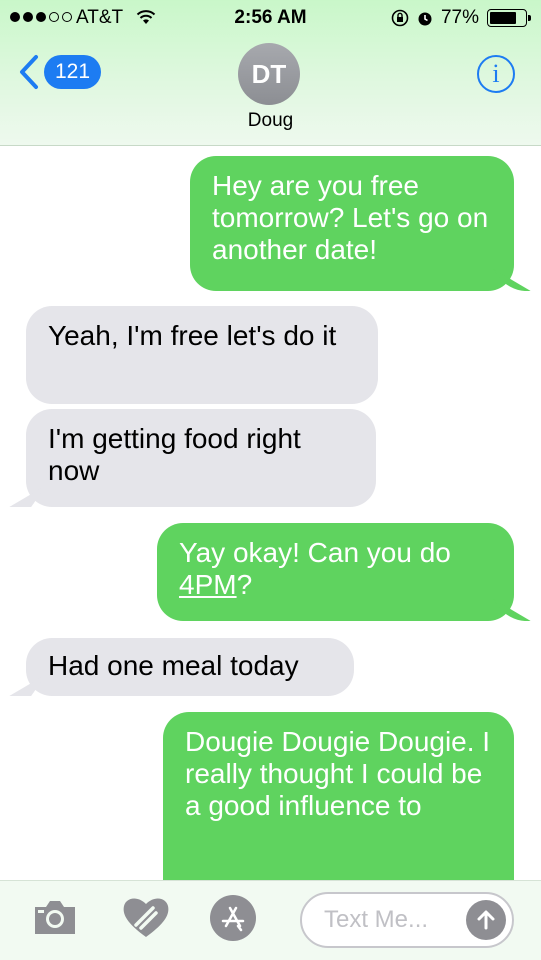 This screenshot has height=960, width=541. Describe the element at coordinates (208, 584) in the screenshot. I see `time-link: 4PM` at that location.